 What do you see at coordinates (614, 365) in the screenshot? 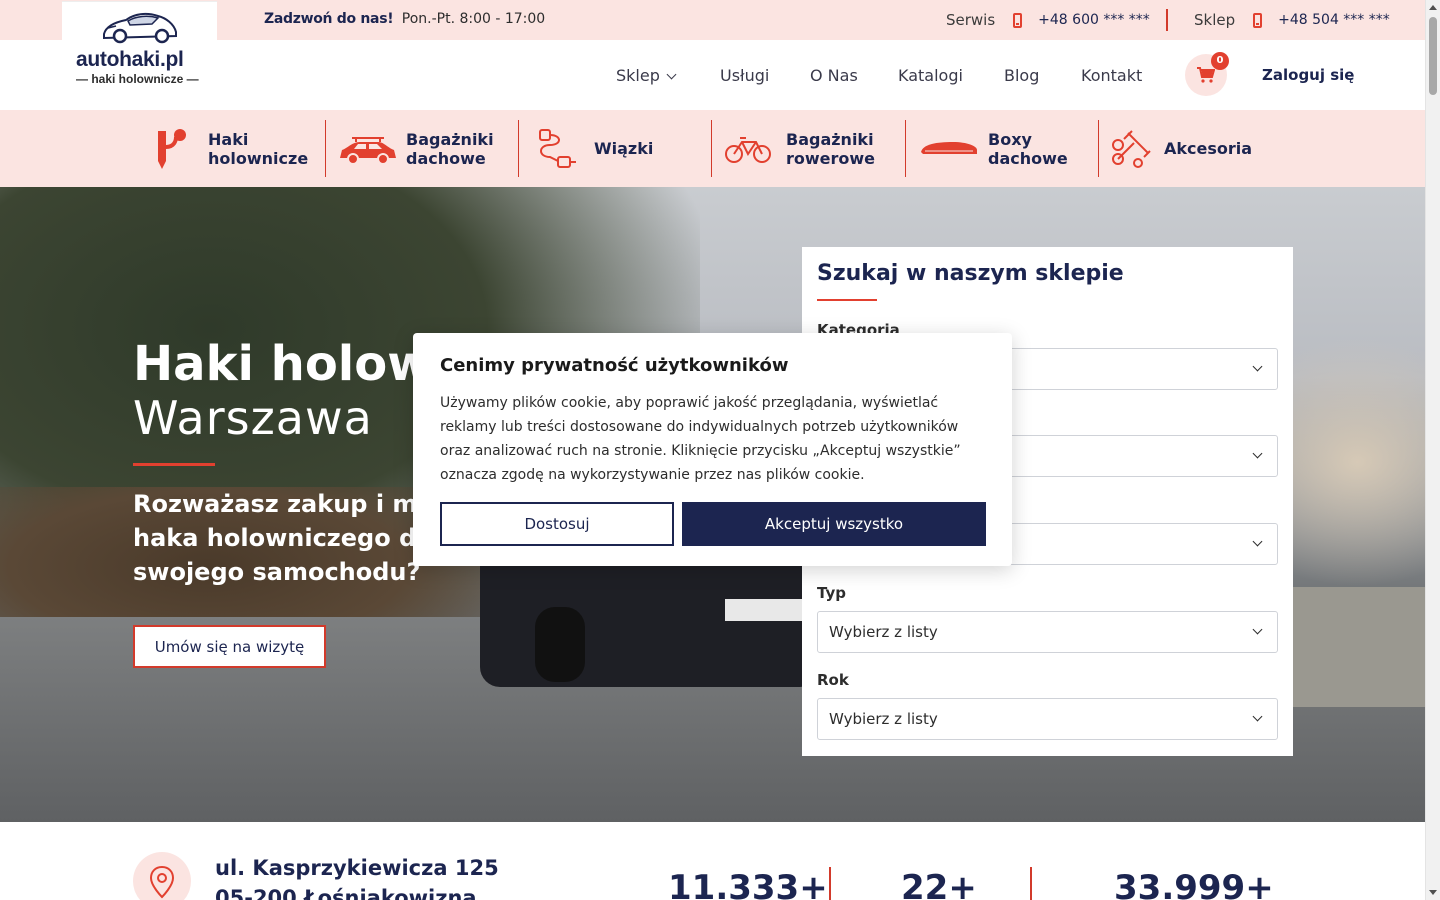
I see `cookie-title: Cenimy prywatność użytkowników` at bounding box center [614, 365].